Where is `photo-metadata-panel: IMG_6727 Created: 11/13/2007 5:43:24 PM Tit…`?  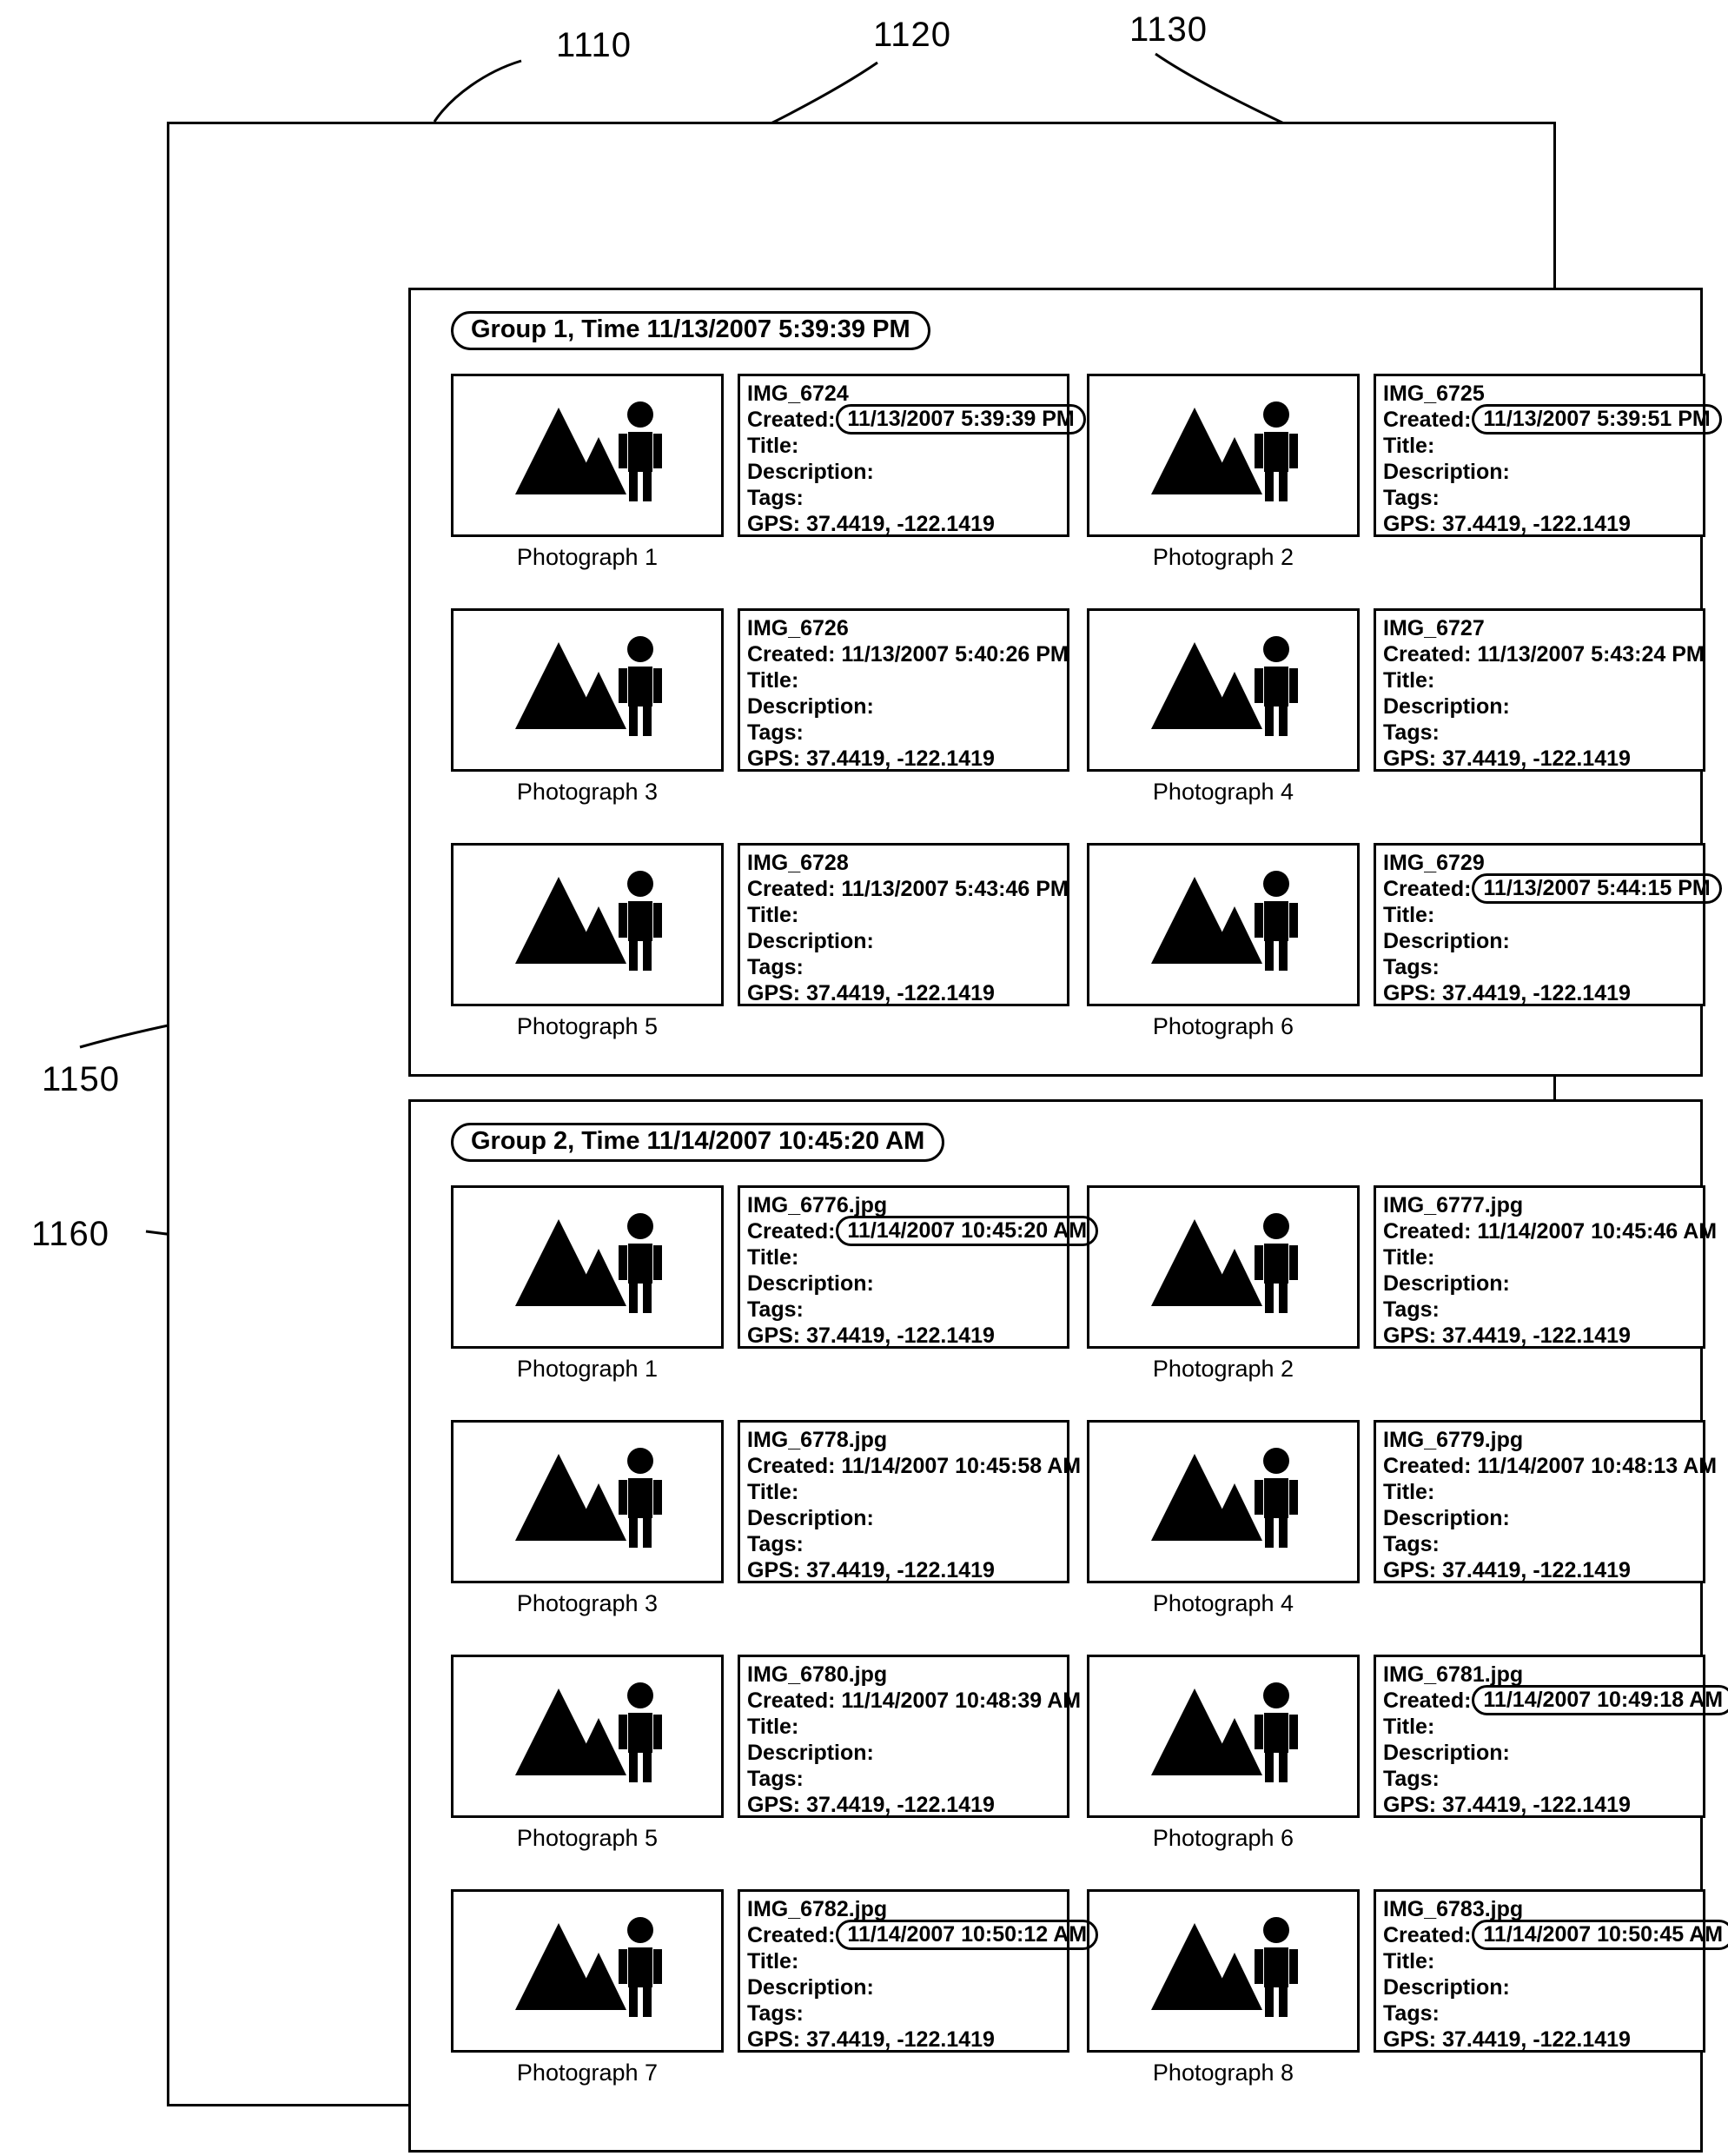
photo-metadata-panel: IMG_6727 Created: 11/13/2007 5:43:24 PM Tit… is located at coordinates (1540, 690).